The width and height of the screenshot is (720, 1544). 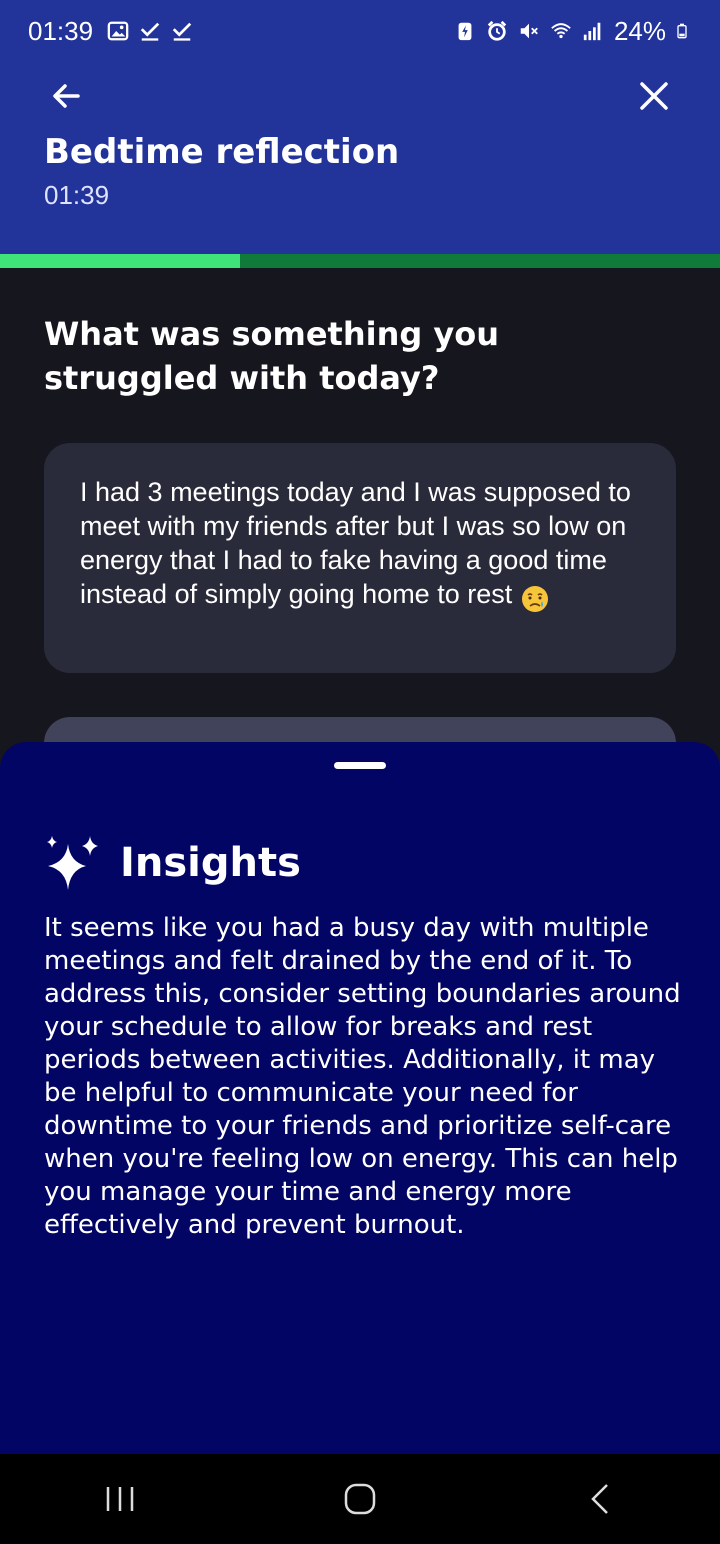 I want to click on system-nav-bar, so click(x=360, y=1499).